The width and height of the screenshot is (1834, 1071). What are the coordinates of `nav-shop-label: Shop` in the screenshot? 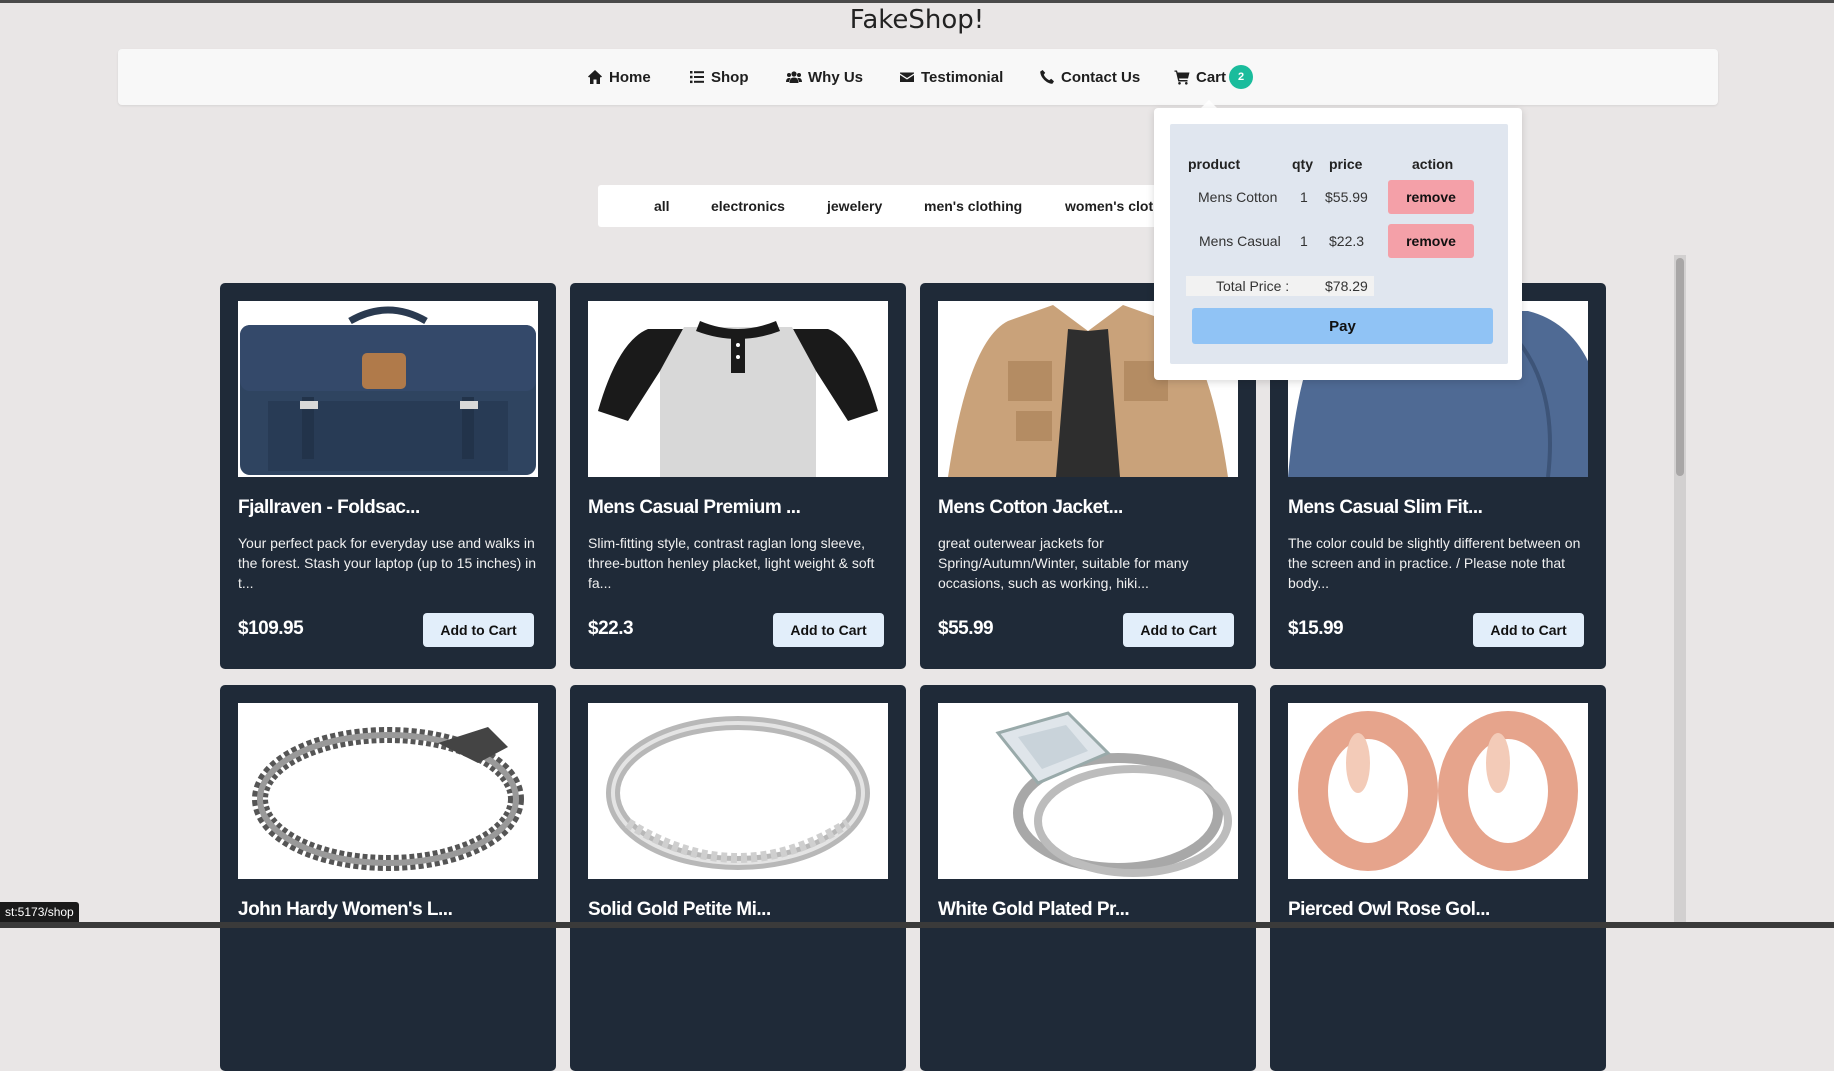 It's located at (730, 77).